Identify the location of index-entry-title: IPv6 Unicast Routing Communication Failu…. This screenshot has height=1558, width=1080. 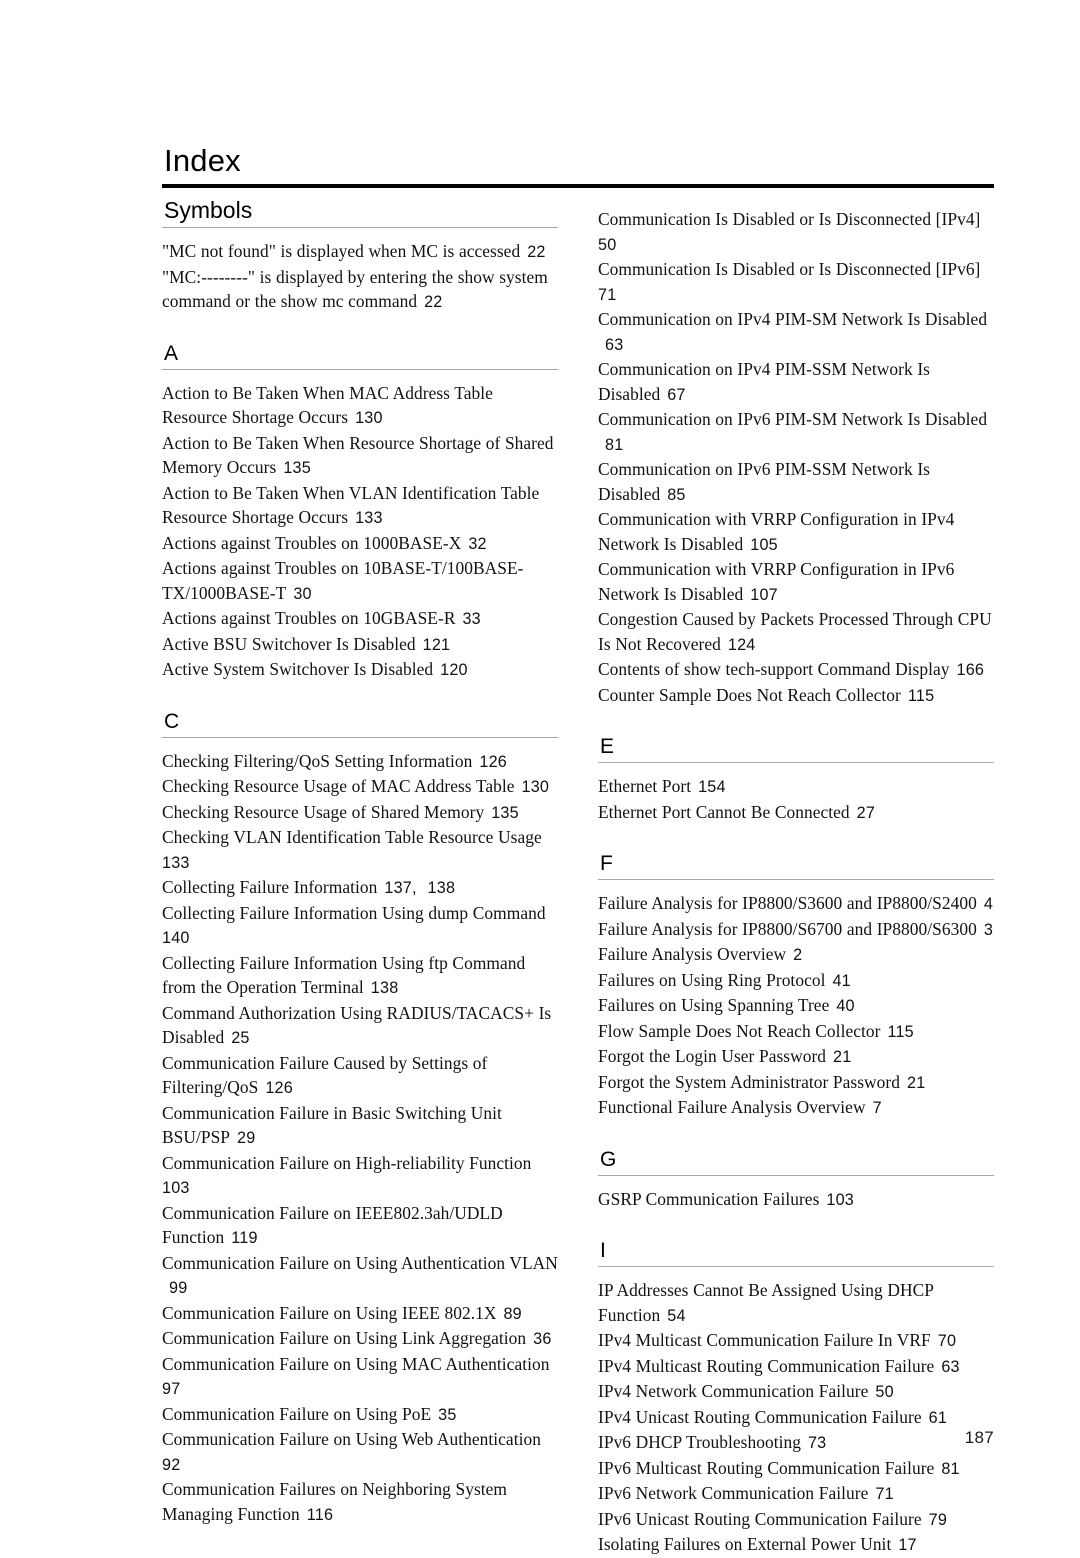
(760, 1518).